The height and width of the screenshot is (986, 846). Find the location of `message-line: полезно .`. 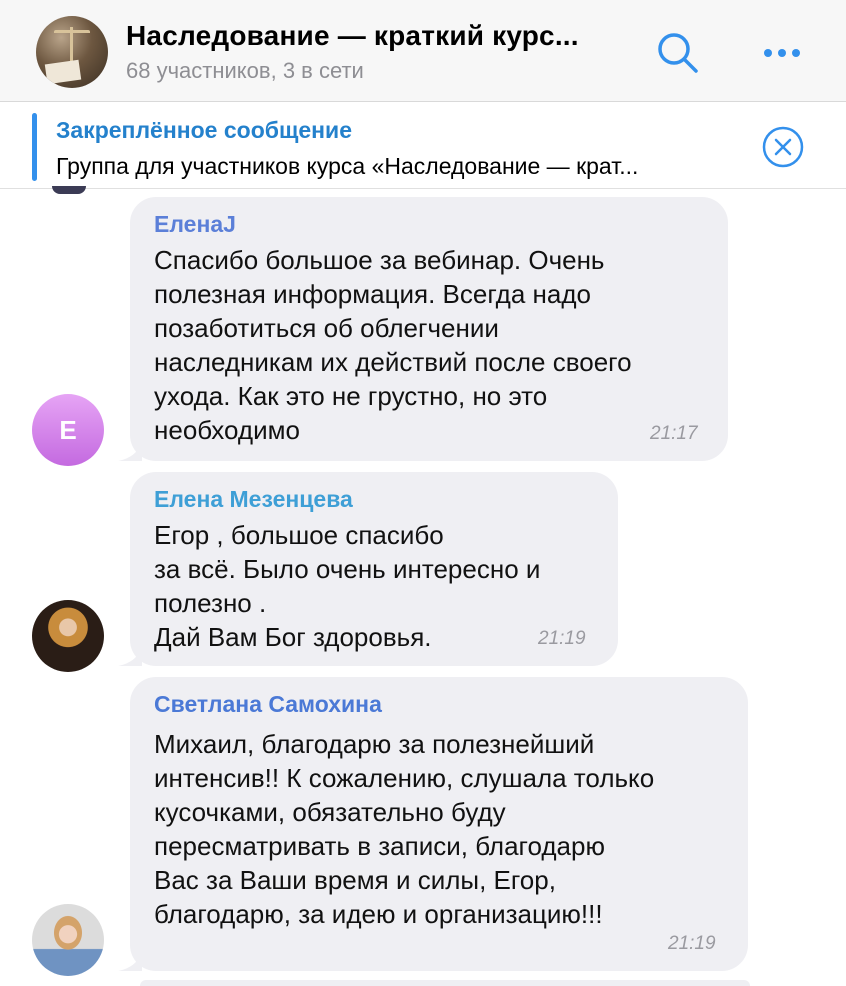

message-line: полезно . is located at coordinates (210, 603).